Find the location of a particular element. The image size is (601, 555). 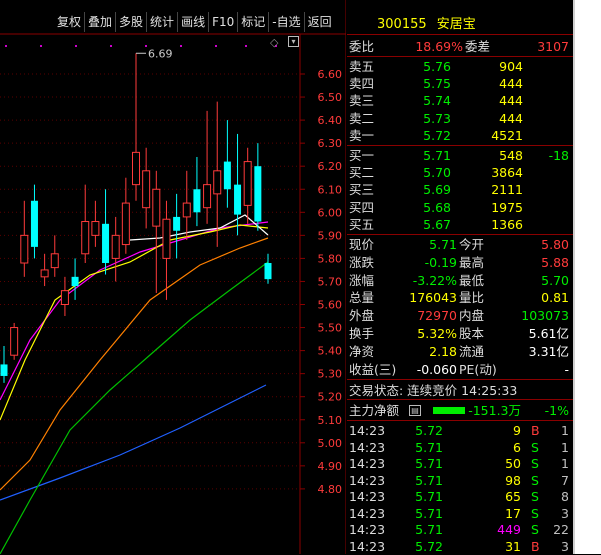

ask-label: 卖四 is located at coordinates (362, 84).